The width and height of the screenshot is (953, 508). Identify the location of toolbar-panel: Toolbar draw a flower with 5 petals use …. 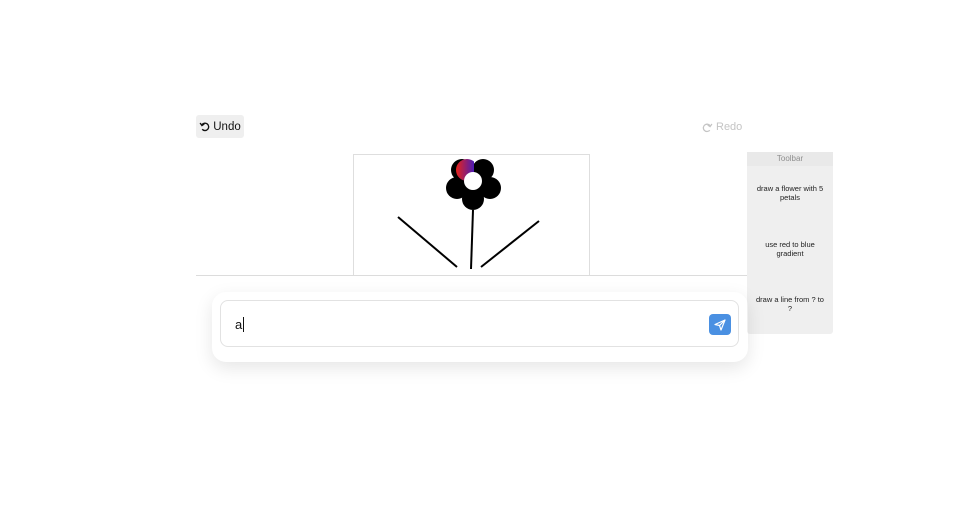
(790, 243).